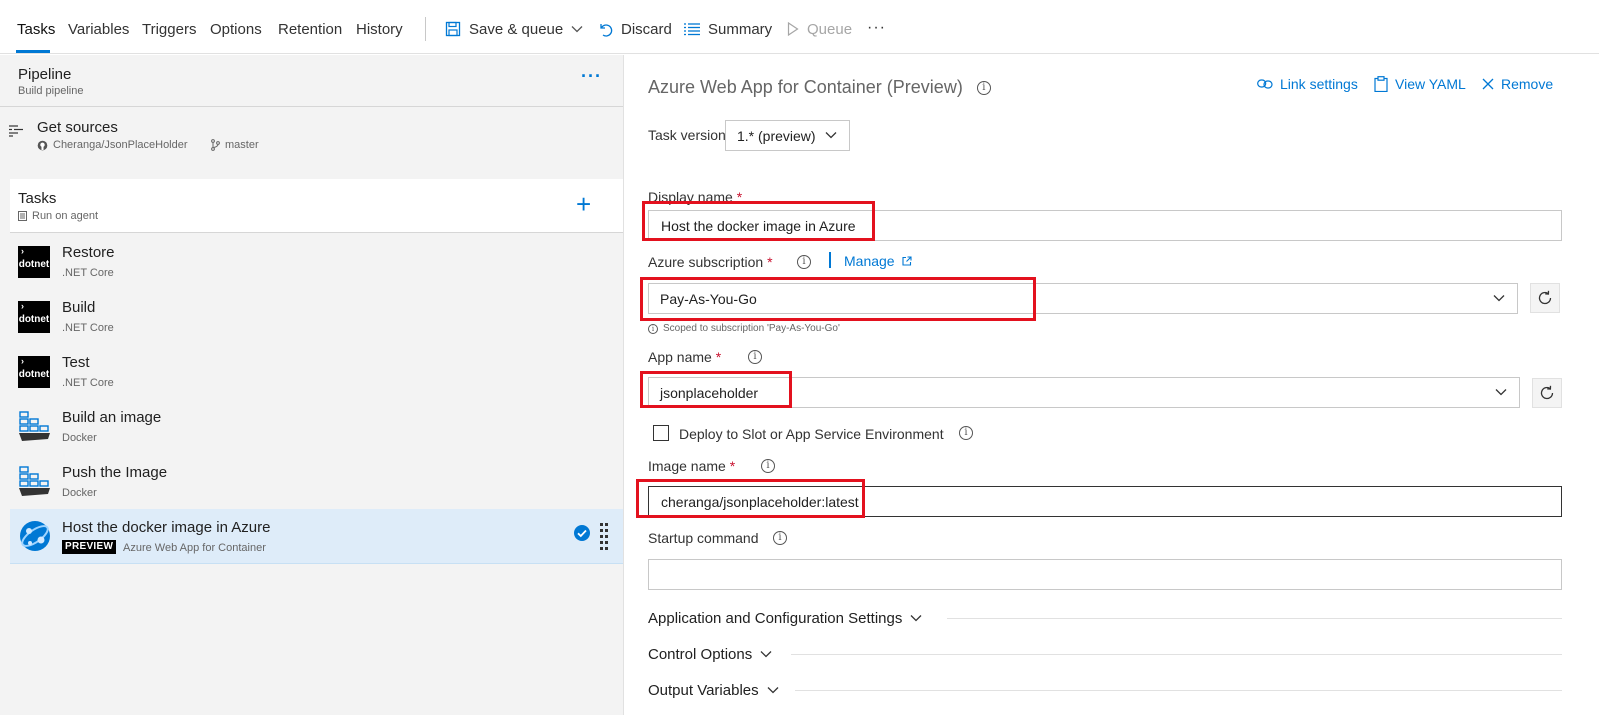 Image resolution: width=1599 pixels, height=715 pixels. What do you see at coordinates (76, 362) in the screenshot?
I see `task-name: Test` at bounding box center [76, 362].